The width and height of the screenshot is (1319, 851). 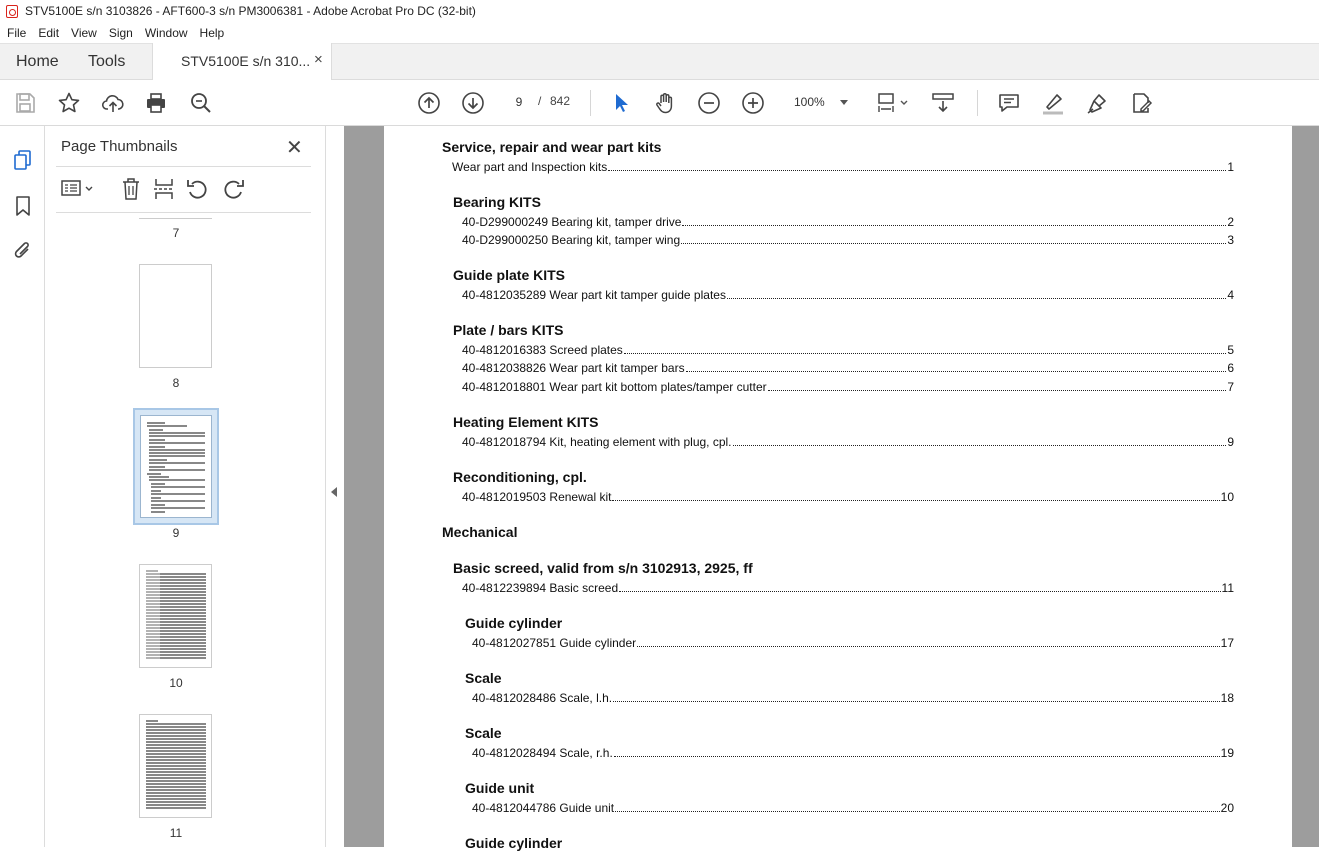 What do you see at coordinates (1227, 753) in the screenshot?
I see `toc-page-number: 19` at bounding box center [1227, 753].